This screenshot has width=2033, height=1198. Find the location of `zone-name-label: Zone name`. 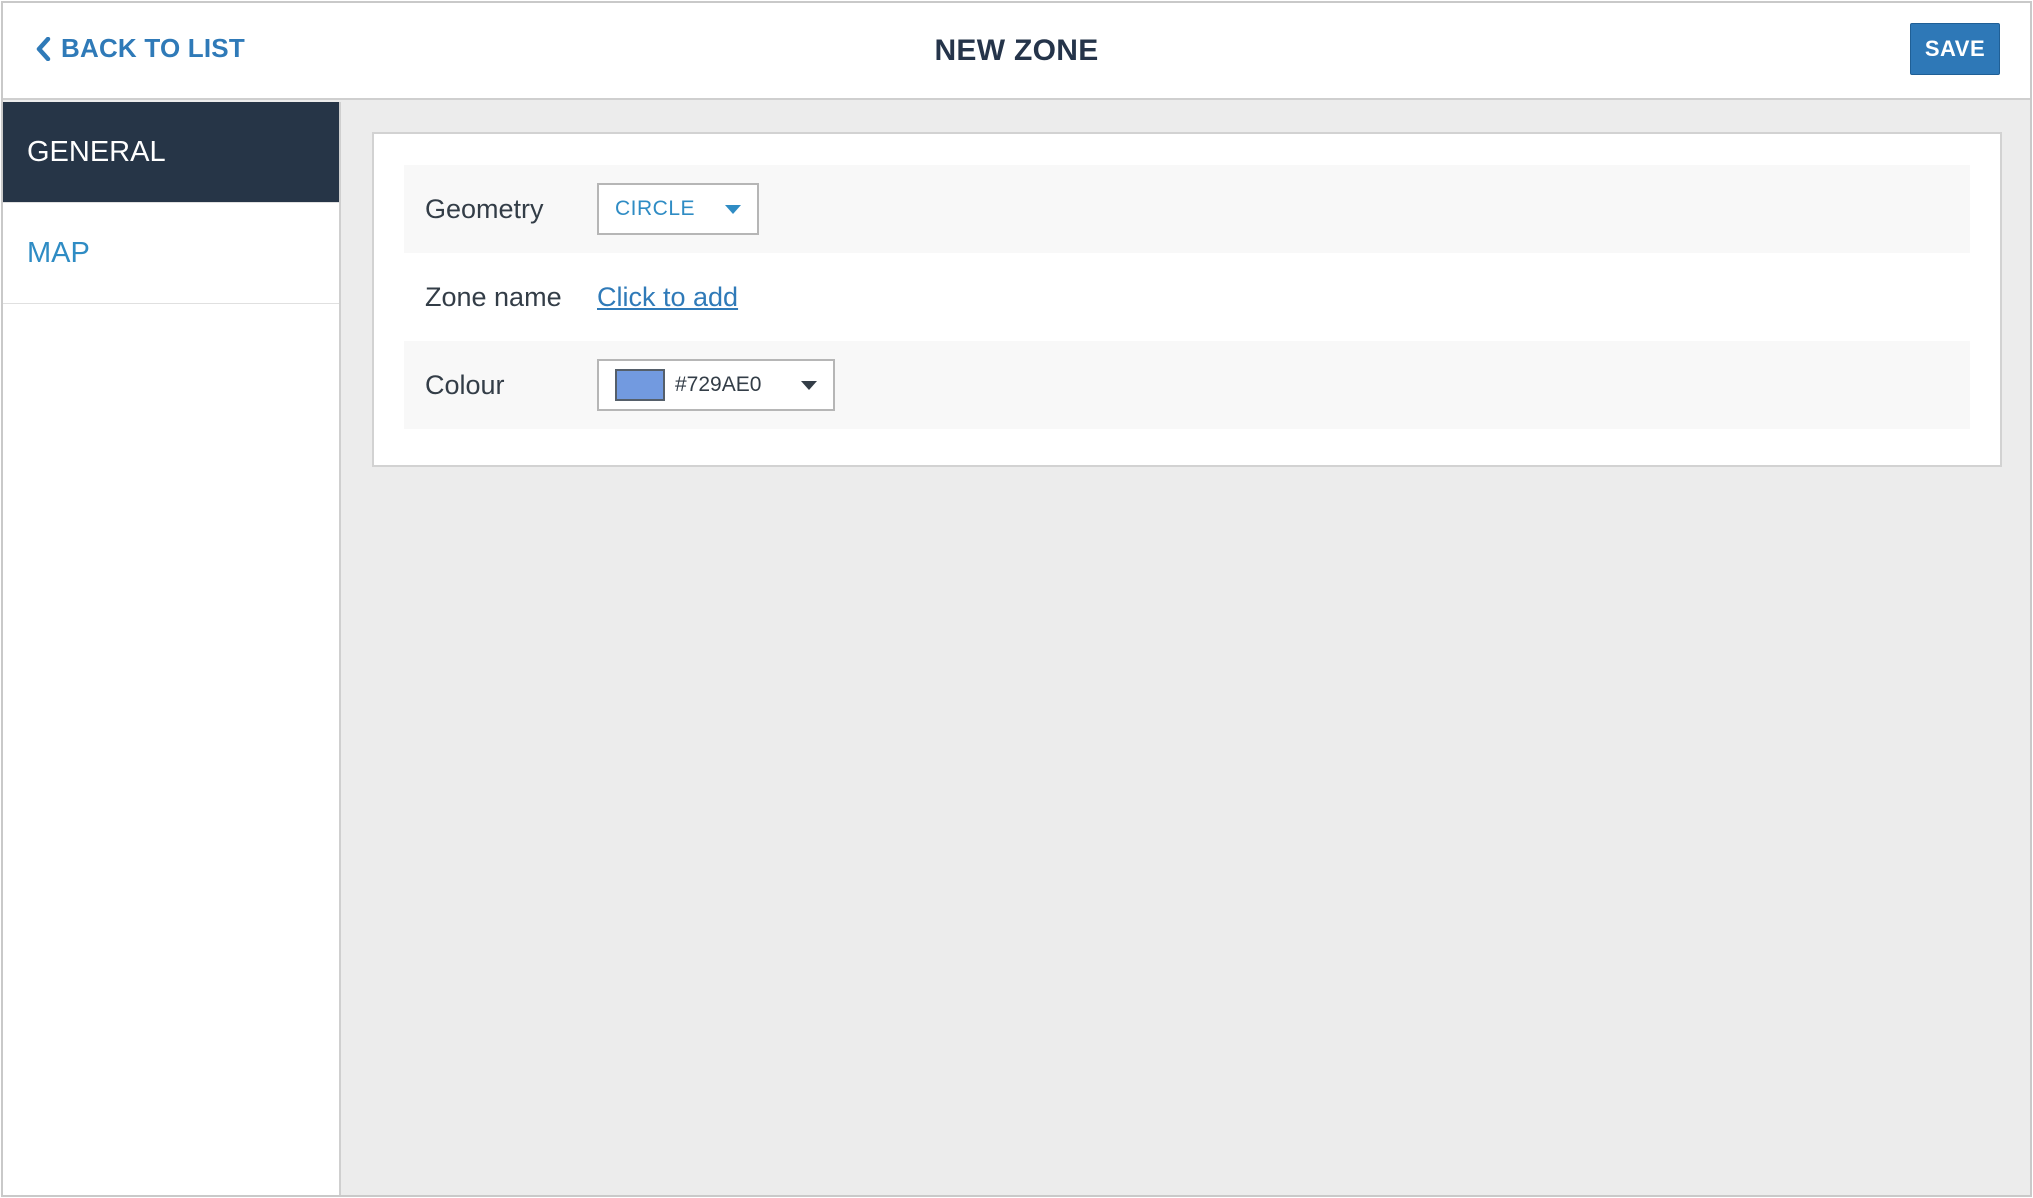

zone-name-label: Zone name is located at coordinates (493, 296).